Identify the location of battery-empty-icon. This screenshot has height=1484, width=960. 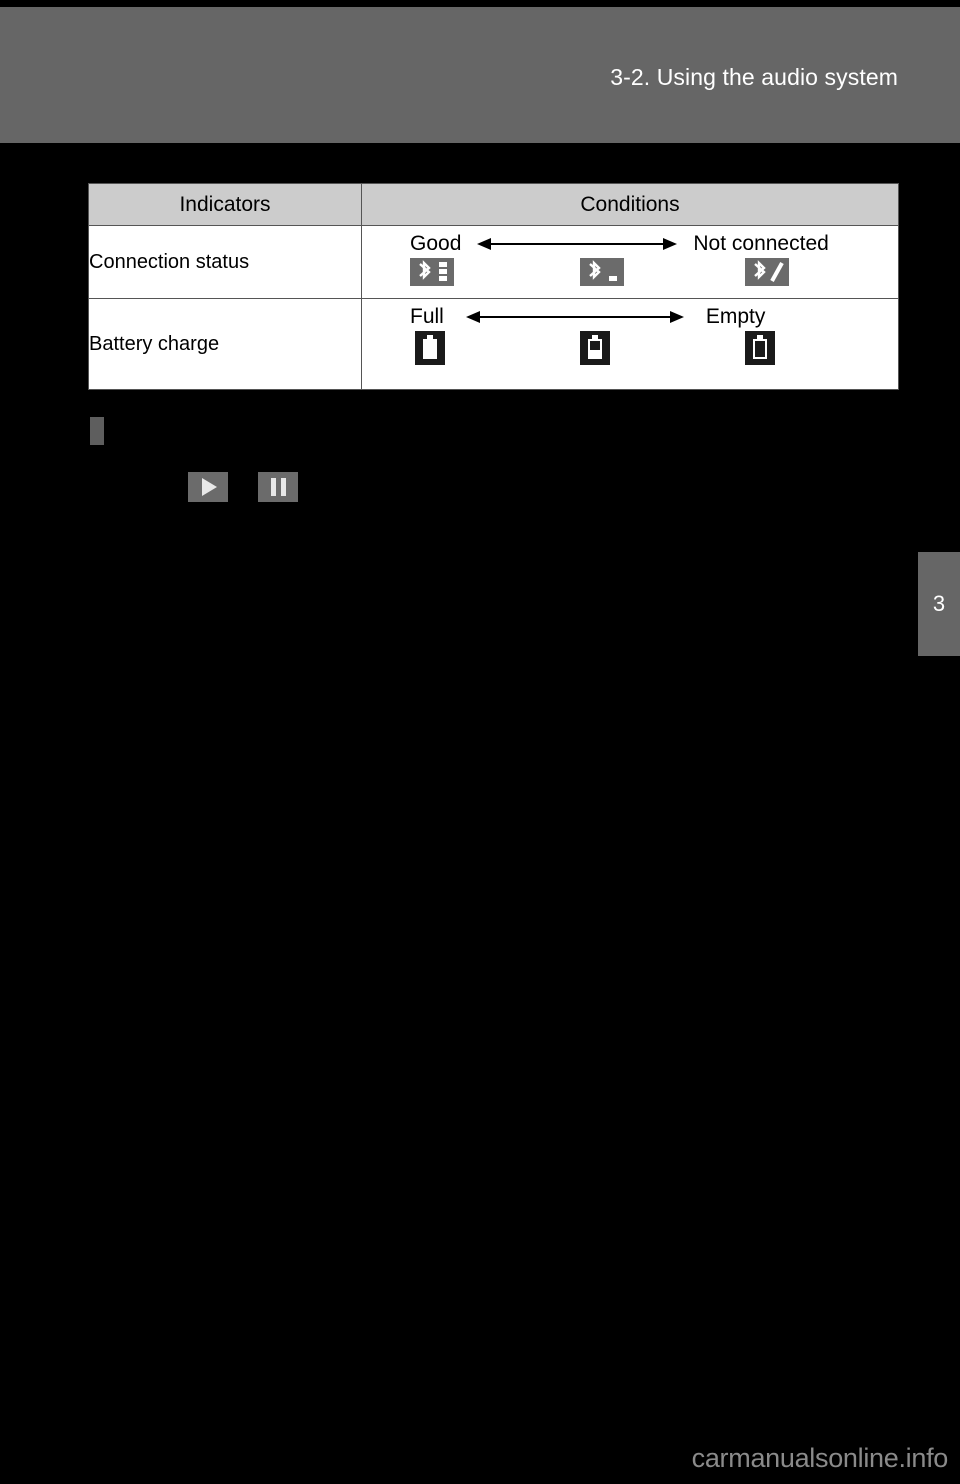
(760, 350).